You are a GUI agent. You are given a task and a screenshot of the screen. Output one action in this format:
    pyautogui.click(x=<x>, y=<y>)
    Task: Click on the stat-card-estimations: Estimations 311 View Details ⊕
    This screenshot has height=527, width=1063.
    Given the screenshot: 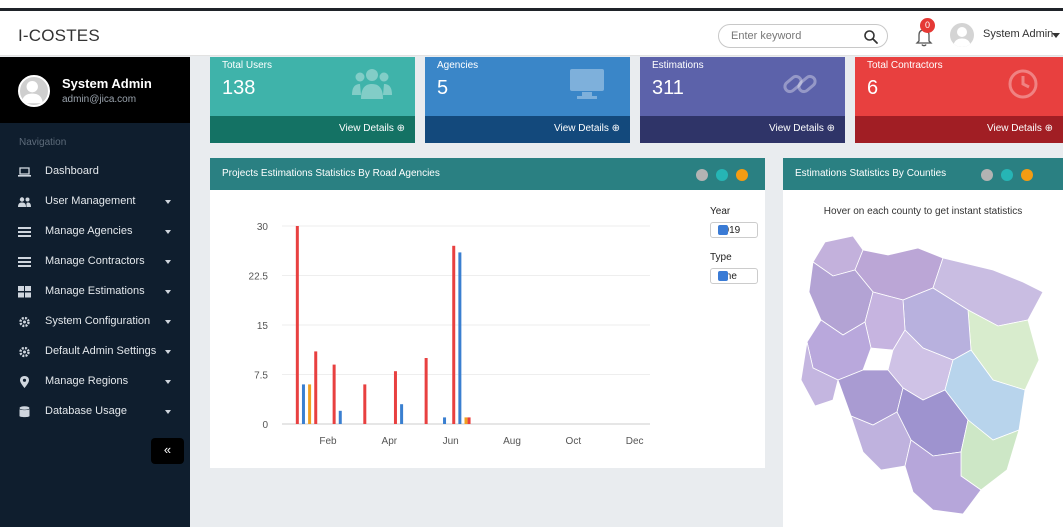 What is the action you would take?
    pyautogui.click(x=742, y=100)
    